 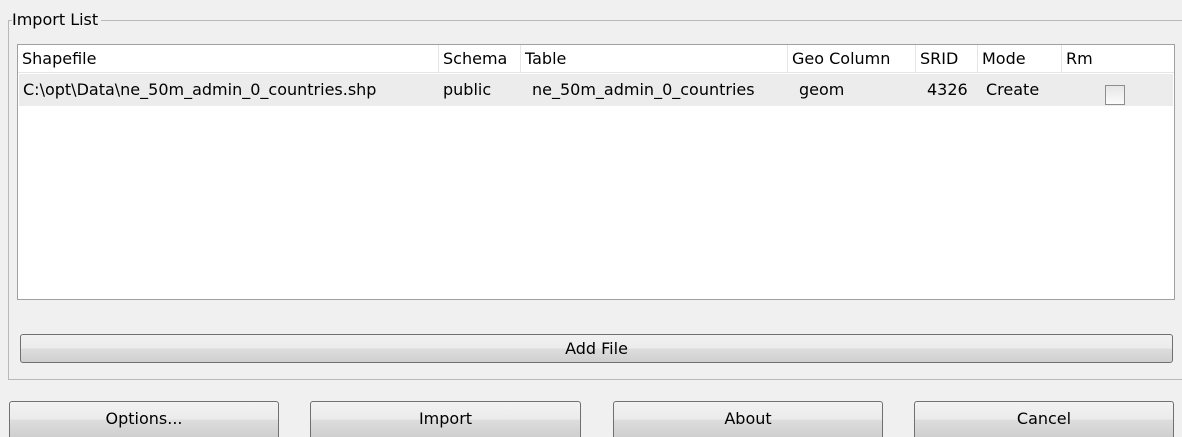 I want to click on column-header-mode: Mode, so click(x=1020, y=59).